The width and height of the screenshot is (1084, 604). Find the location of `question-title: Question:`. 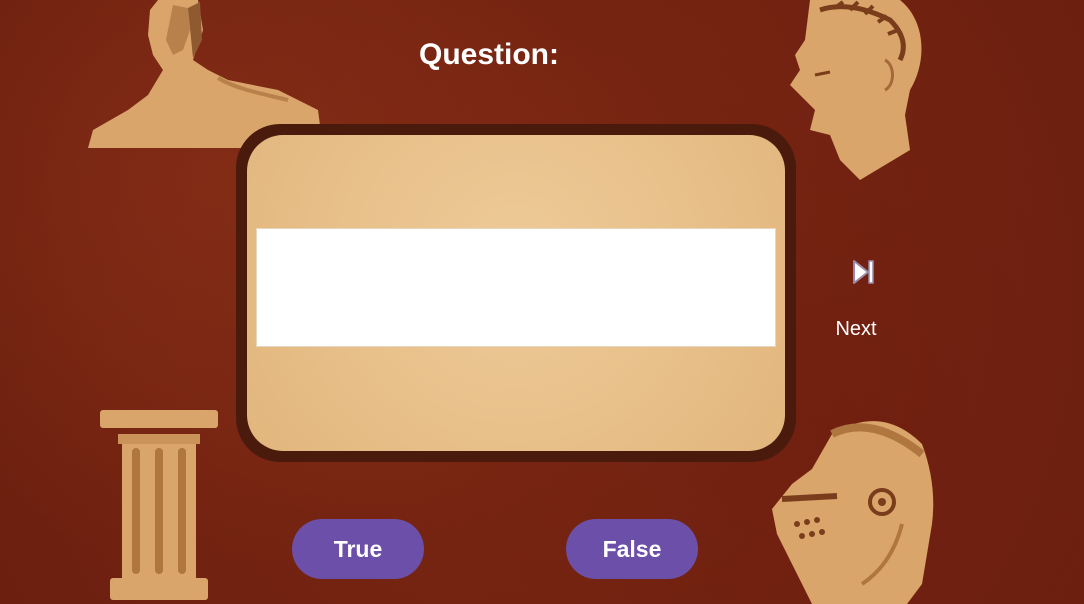

question-title: Question: is located at coordinates (489, 54).